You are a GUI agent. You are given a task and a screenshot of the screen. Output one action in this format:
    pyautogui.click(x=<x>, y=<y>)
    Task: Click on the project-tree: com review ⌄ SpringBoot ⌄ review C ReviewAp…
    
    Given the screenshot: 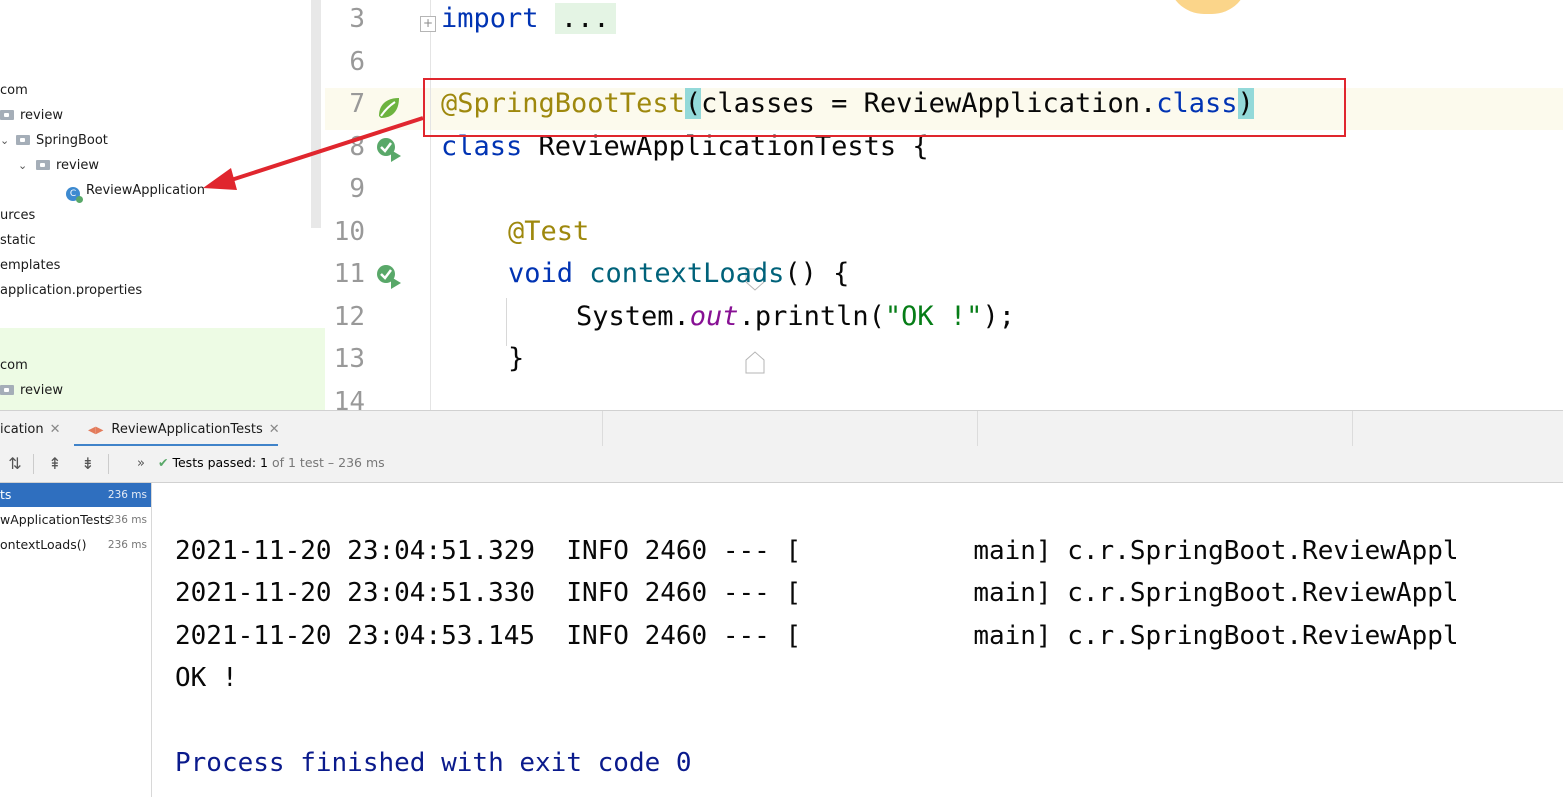 What is the action you would take?
    pyautogui.click(x=162, y=205)
    